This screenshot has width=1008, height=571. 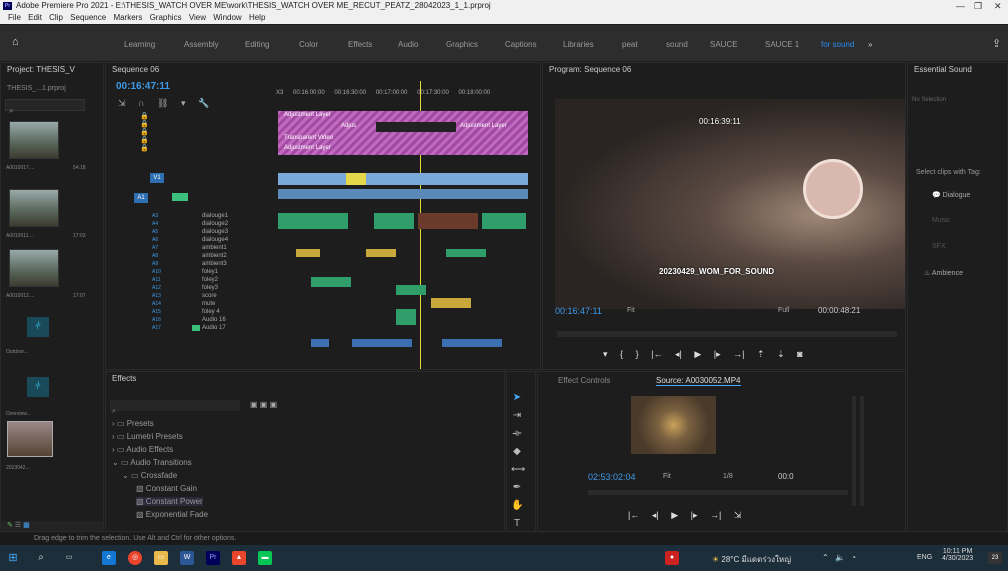 What do you see at coordinates (41, 558) in the screenshot?
I see `search-icon: ⌕` at bounding box center [41, 558].